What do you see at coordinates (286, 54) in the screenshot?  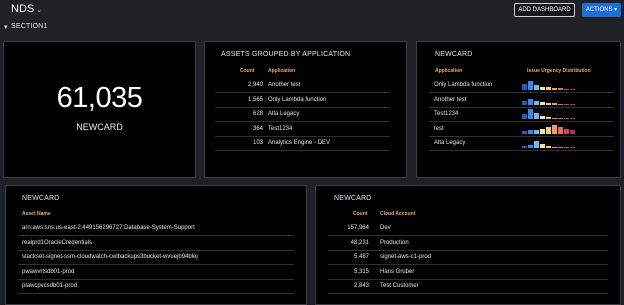 I see `card-title: ASSETS GROUPED BY APPLICATION` at bounding box center [286, 54].